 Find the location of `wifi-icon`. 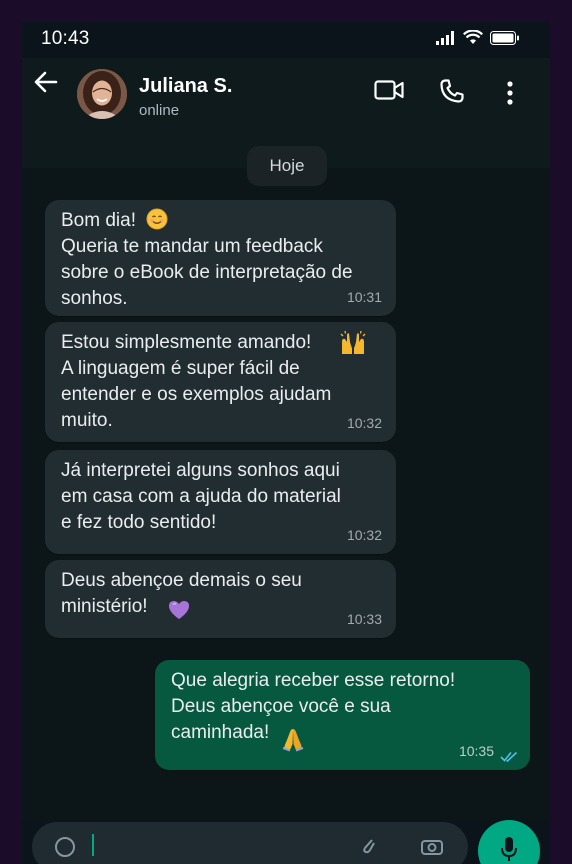

wifi-icon is located at coordinates (473, 37).